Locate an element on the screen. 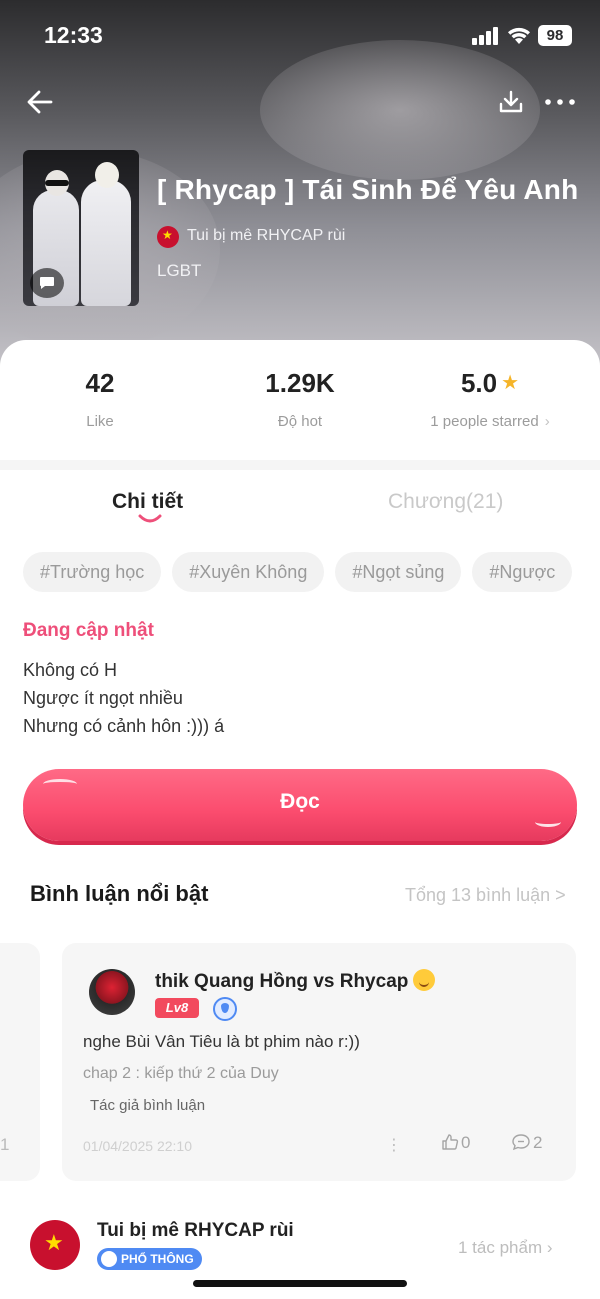  wifi-icon is located at coordinates (519, 35).